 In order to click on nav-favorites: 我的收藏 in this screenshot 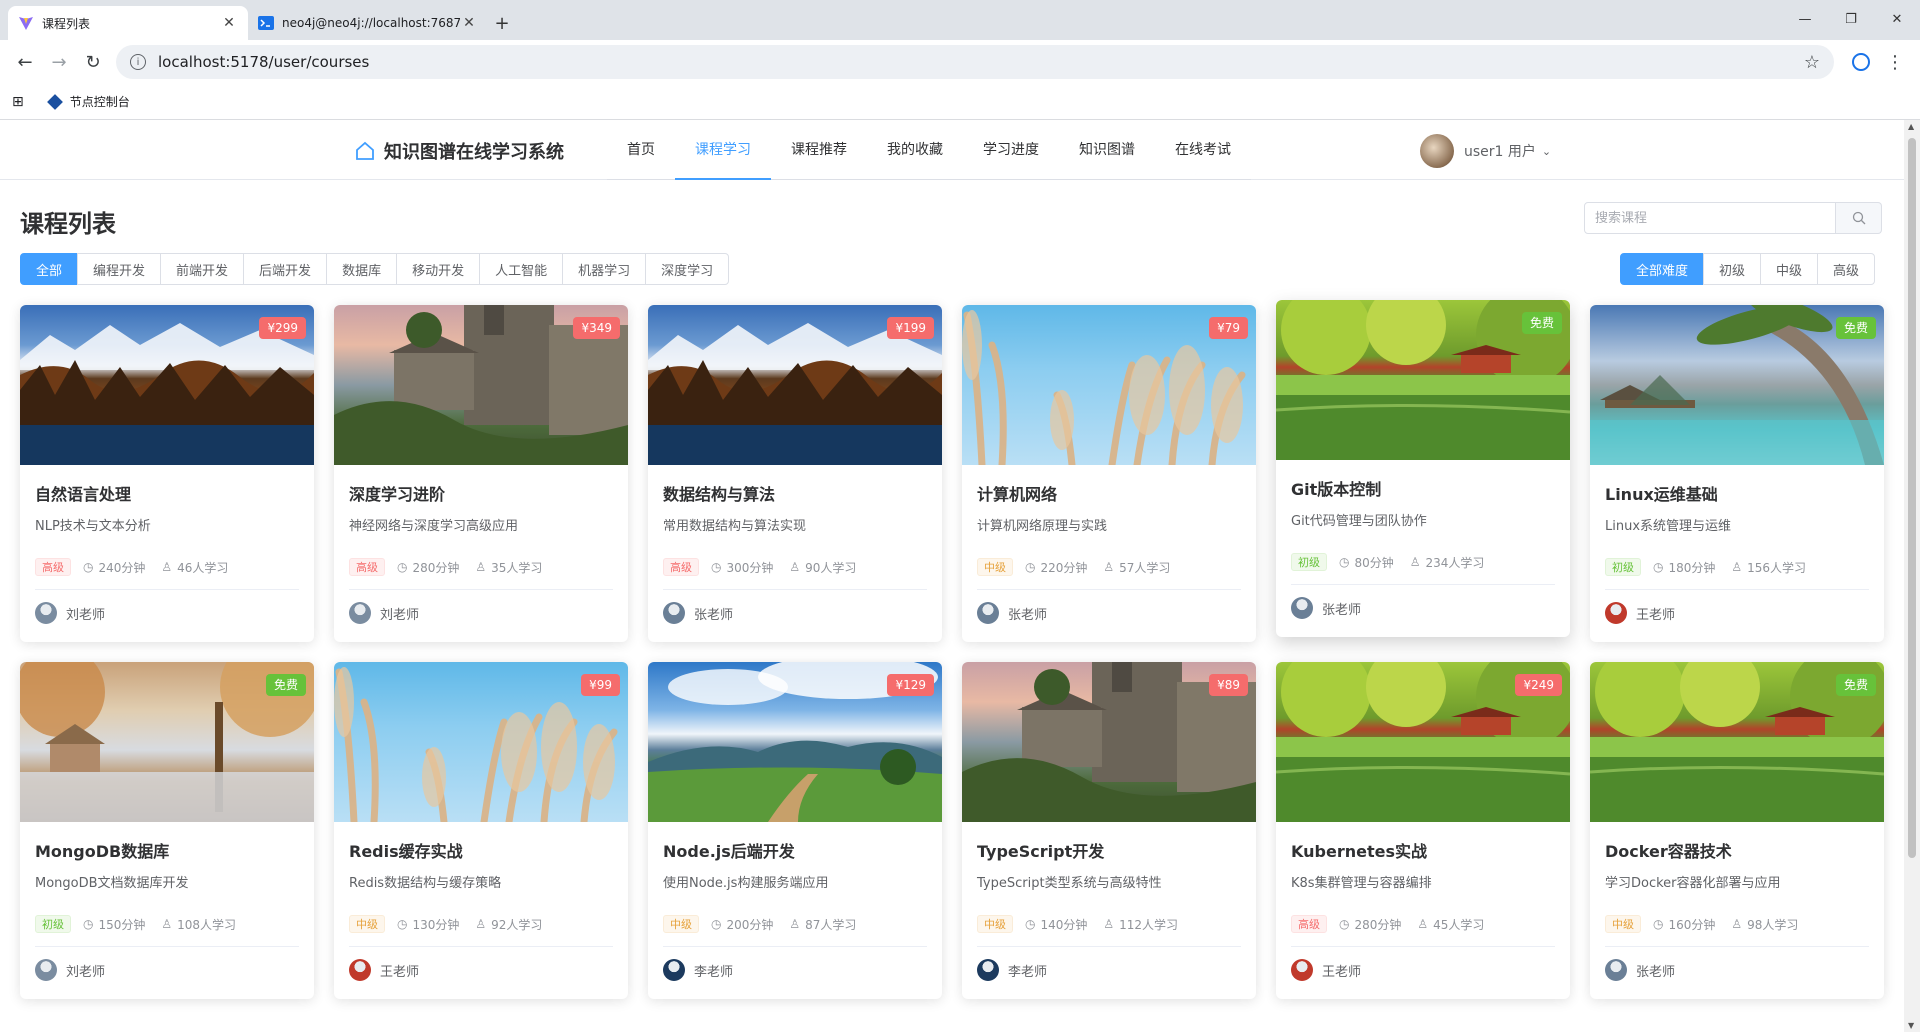, I will do `click(915, 150)`.